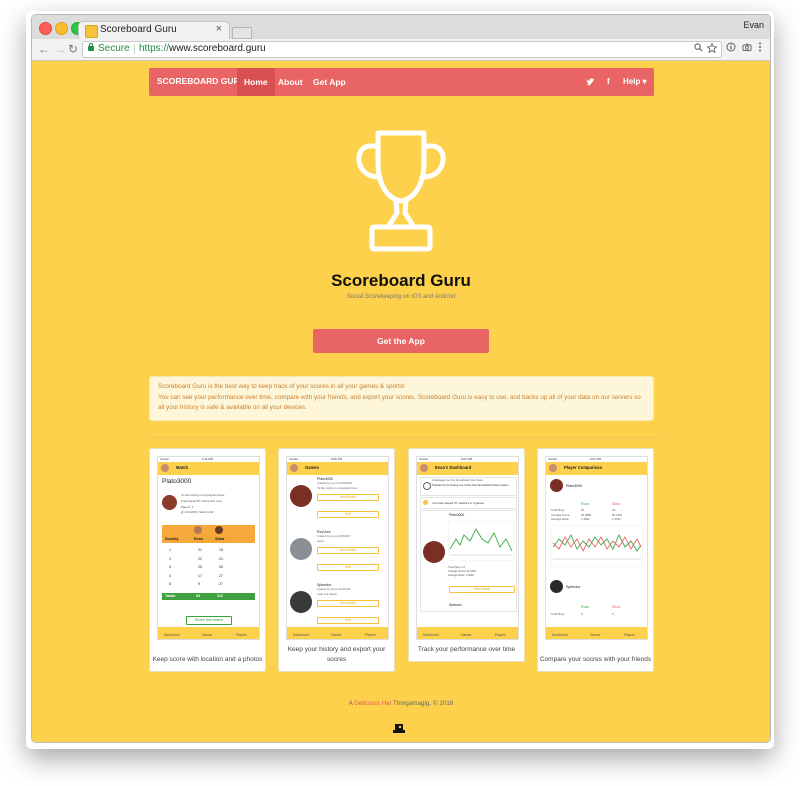  Describe the element at coordinates (154, 48) in the screenshot. I see `url-protocol: https://` at that location.